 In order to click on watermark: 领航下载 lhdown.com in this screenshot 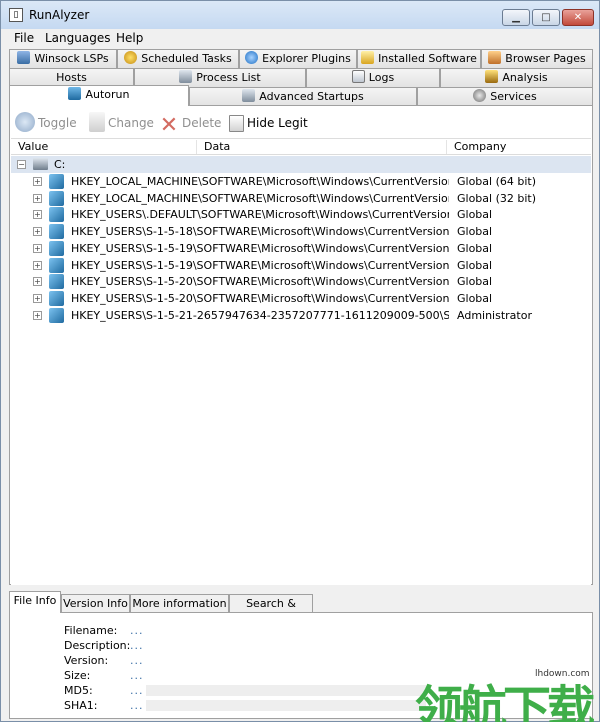, I will do `click(505, 693)`.